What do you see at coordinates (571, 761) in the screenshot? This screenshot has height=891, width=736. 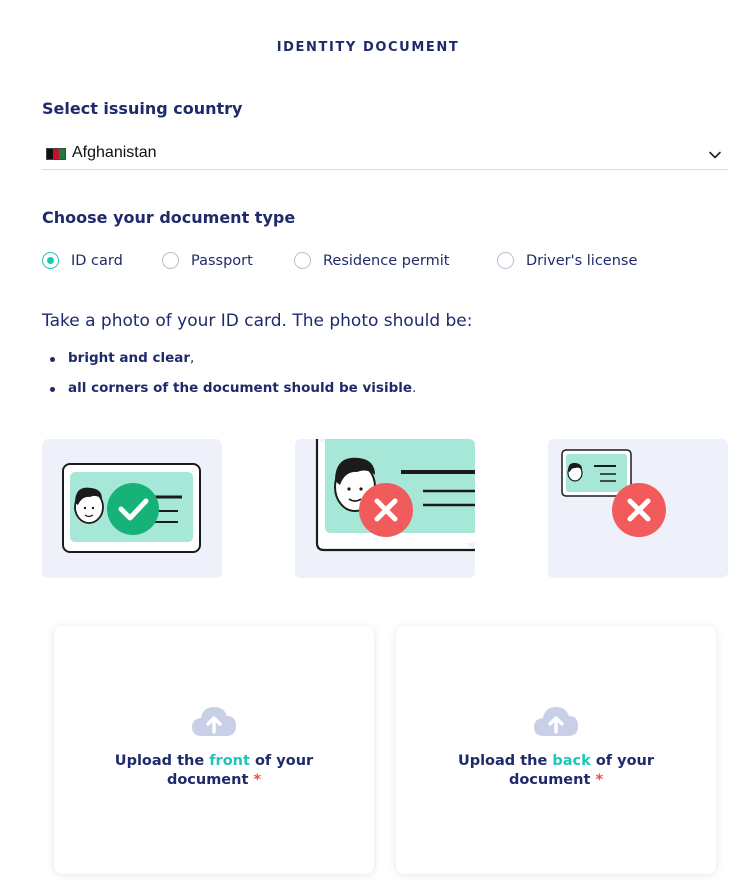 I see `upload-highlight: back` at bounding box center [571, 761].